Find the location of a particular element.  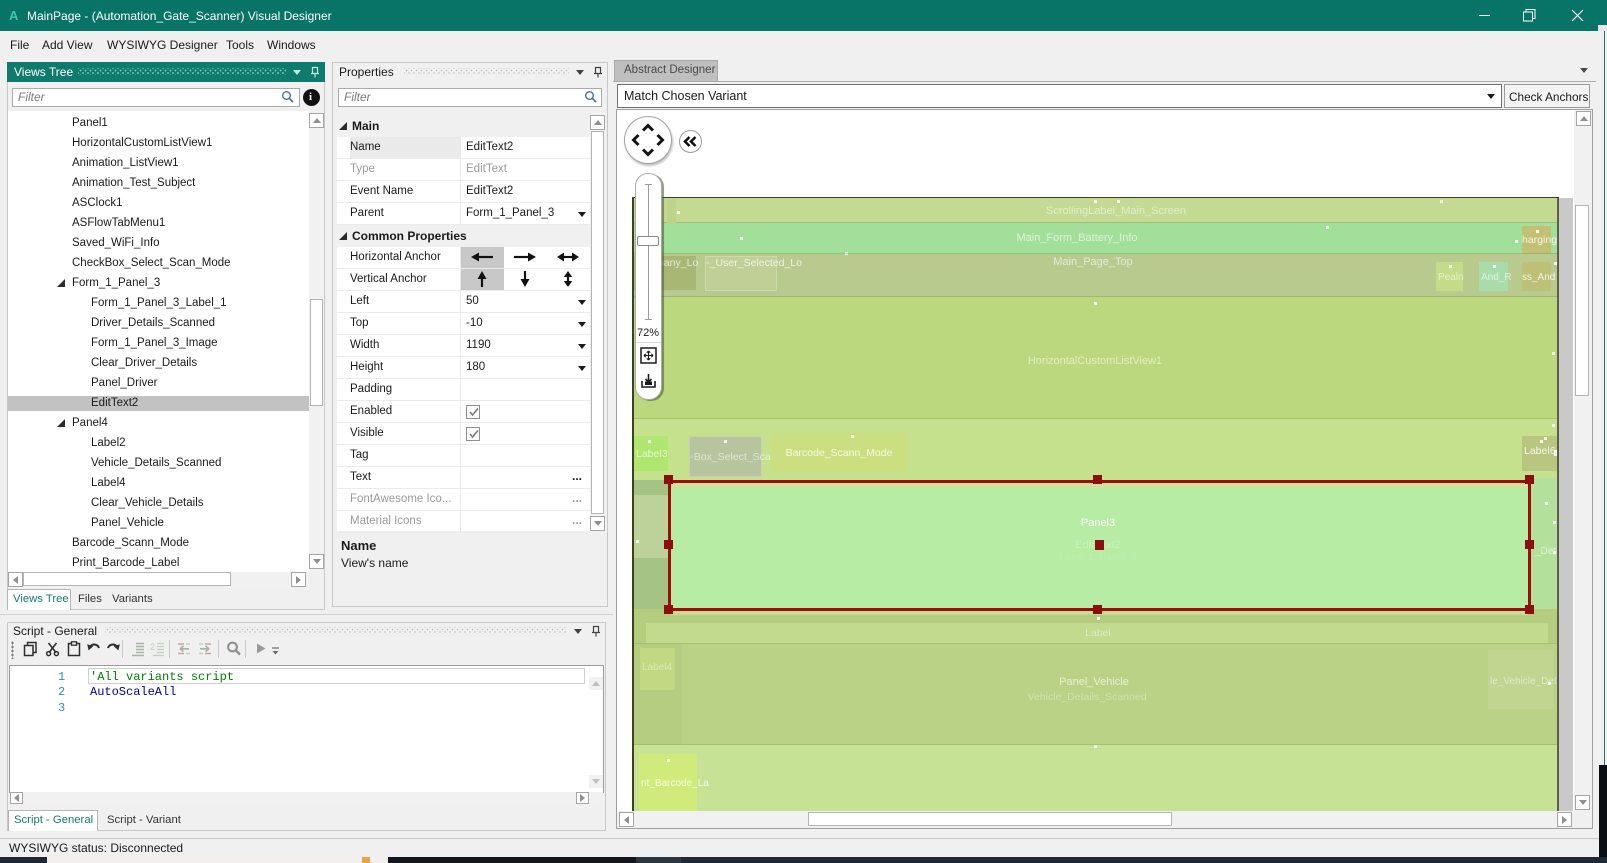

svg-text: 2 is located at coordinates (152, 647).